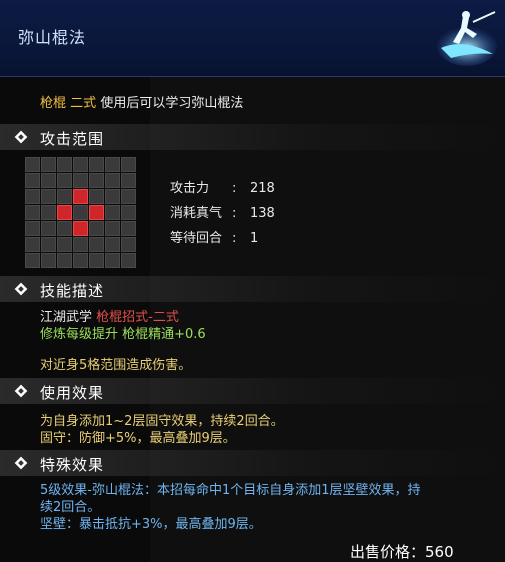 The width and height of the screenshot is (505, 562). I want to click on stat-wait-turns: 等待回合:1, so click(214, 236).